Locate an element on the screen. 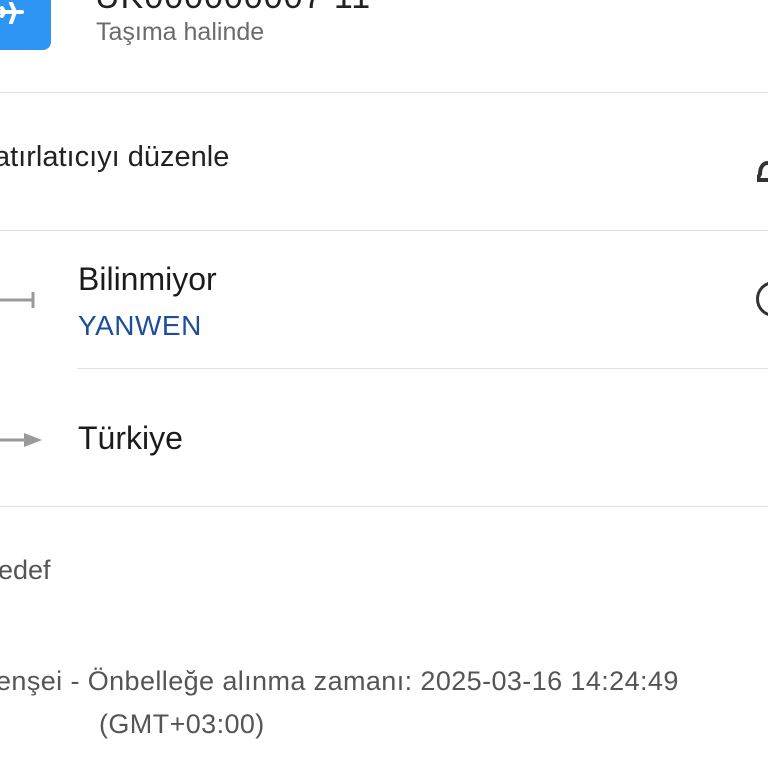 This screenshot has width=768, height=768. carrier-link: YANWEN is located at coordinates (140, 326).